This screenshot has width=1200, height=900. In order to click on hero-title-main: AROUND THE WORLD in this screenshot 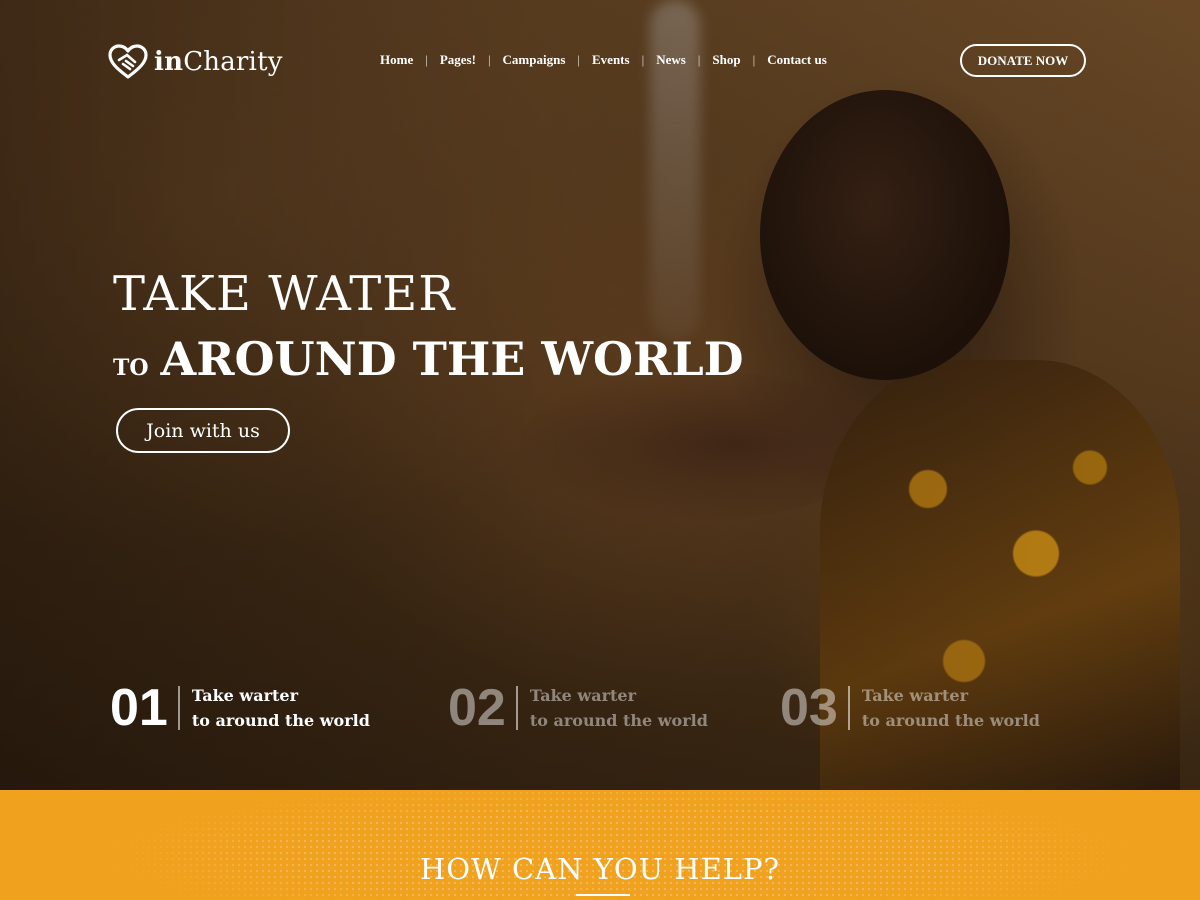, I will do `click(452, 359)`.